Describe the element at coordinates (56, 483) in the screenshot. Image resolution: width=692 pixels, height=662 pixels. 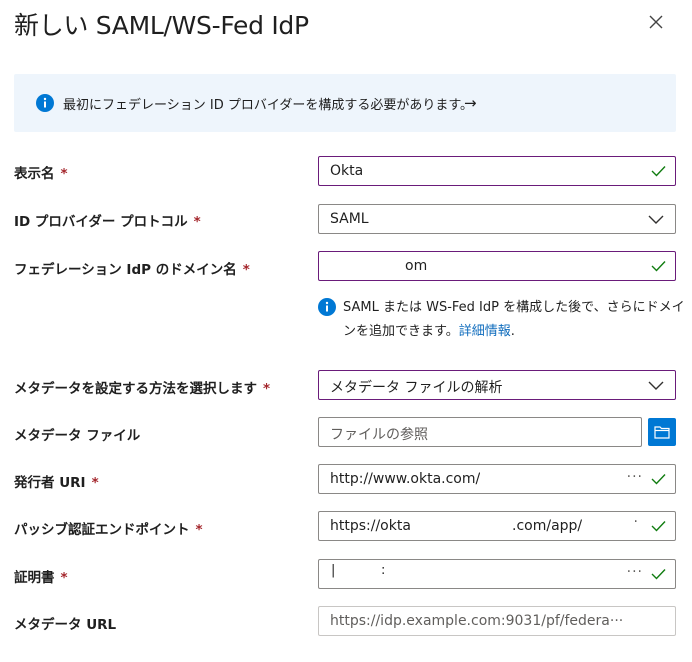
I see `issuer-uri-label: 発行者 URI *` at that location.